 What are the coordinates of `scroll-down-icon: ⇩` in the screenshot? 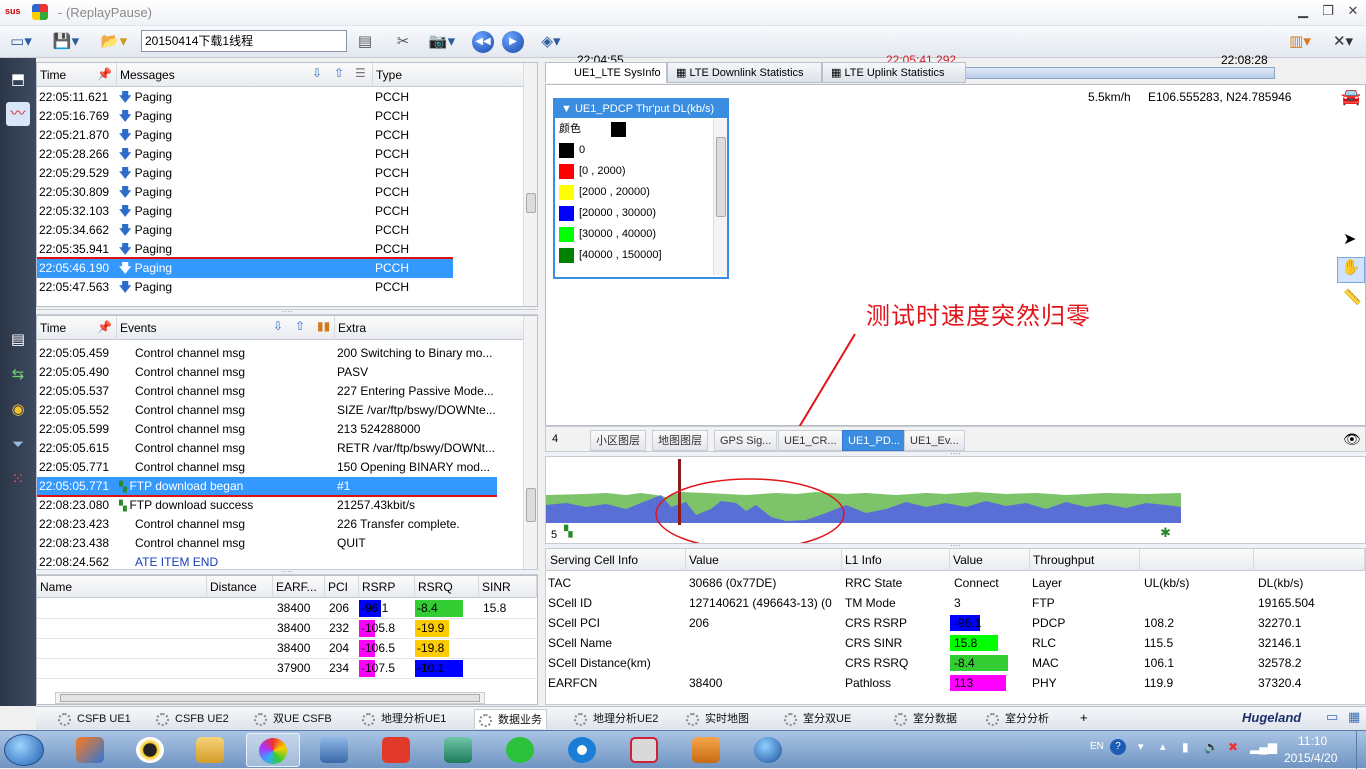 It's located at (317, 73).